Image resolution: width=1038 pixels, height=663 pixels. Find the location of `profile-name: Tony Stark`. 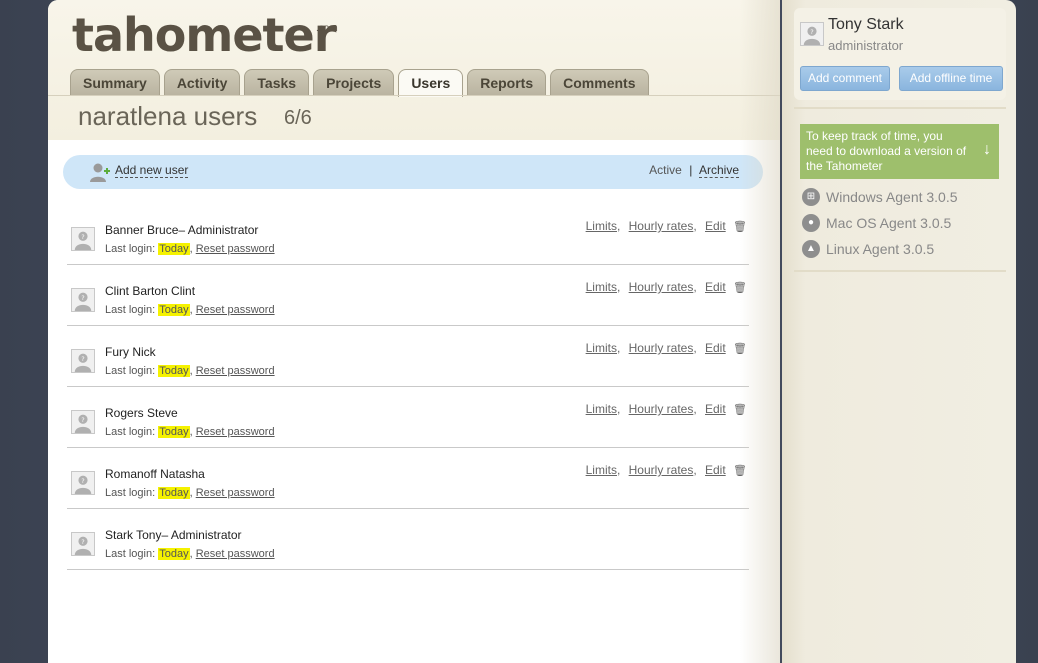

profile-name: Tony Stark is located at coordinates (866, 24).